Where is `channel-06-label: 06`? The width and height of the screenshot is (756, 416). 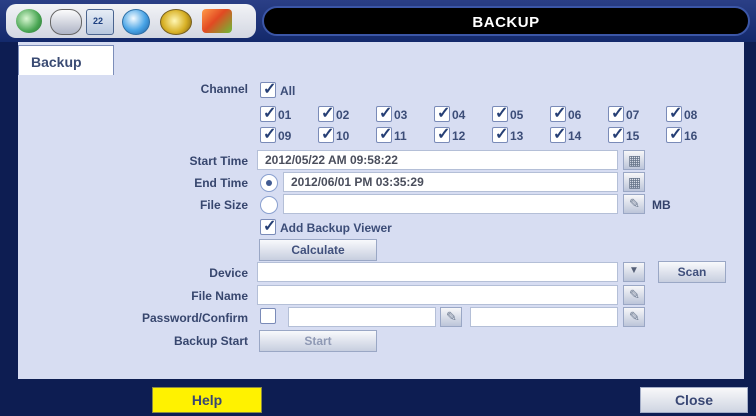
channel-06-label: 06 is located at coordinates (575, 115).